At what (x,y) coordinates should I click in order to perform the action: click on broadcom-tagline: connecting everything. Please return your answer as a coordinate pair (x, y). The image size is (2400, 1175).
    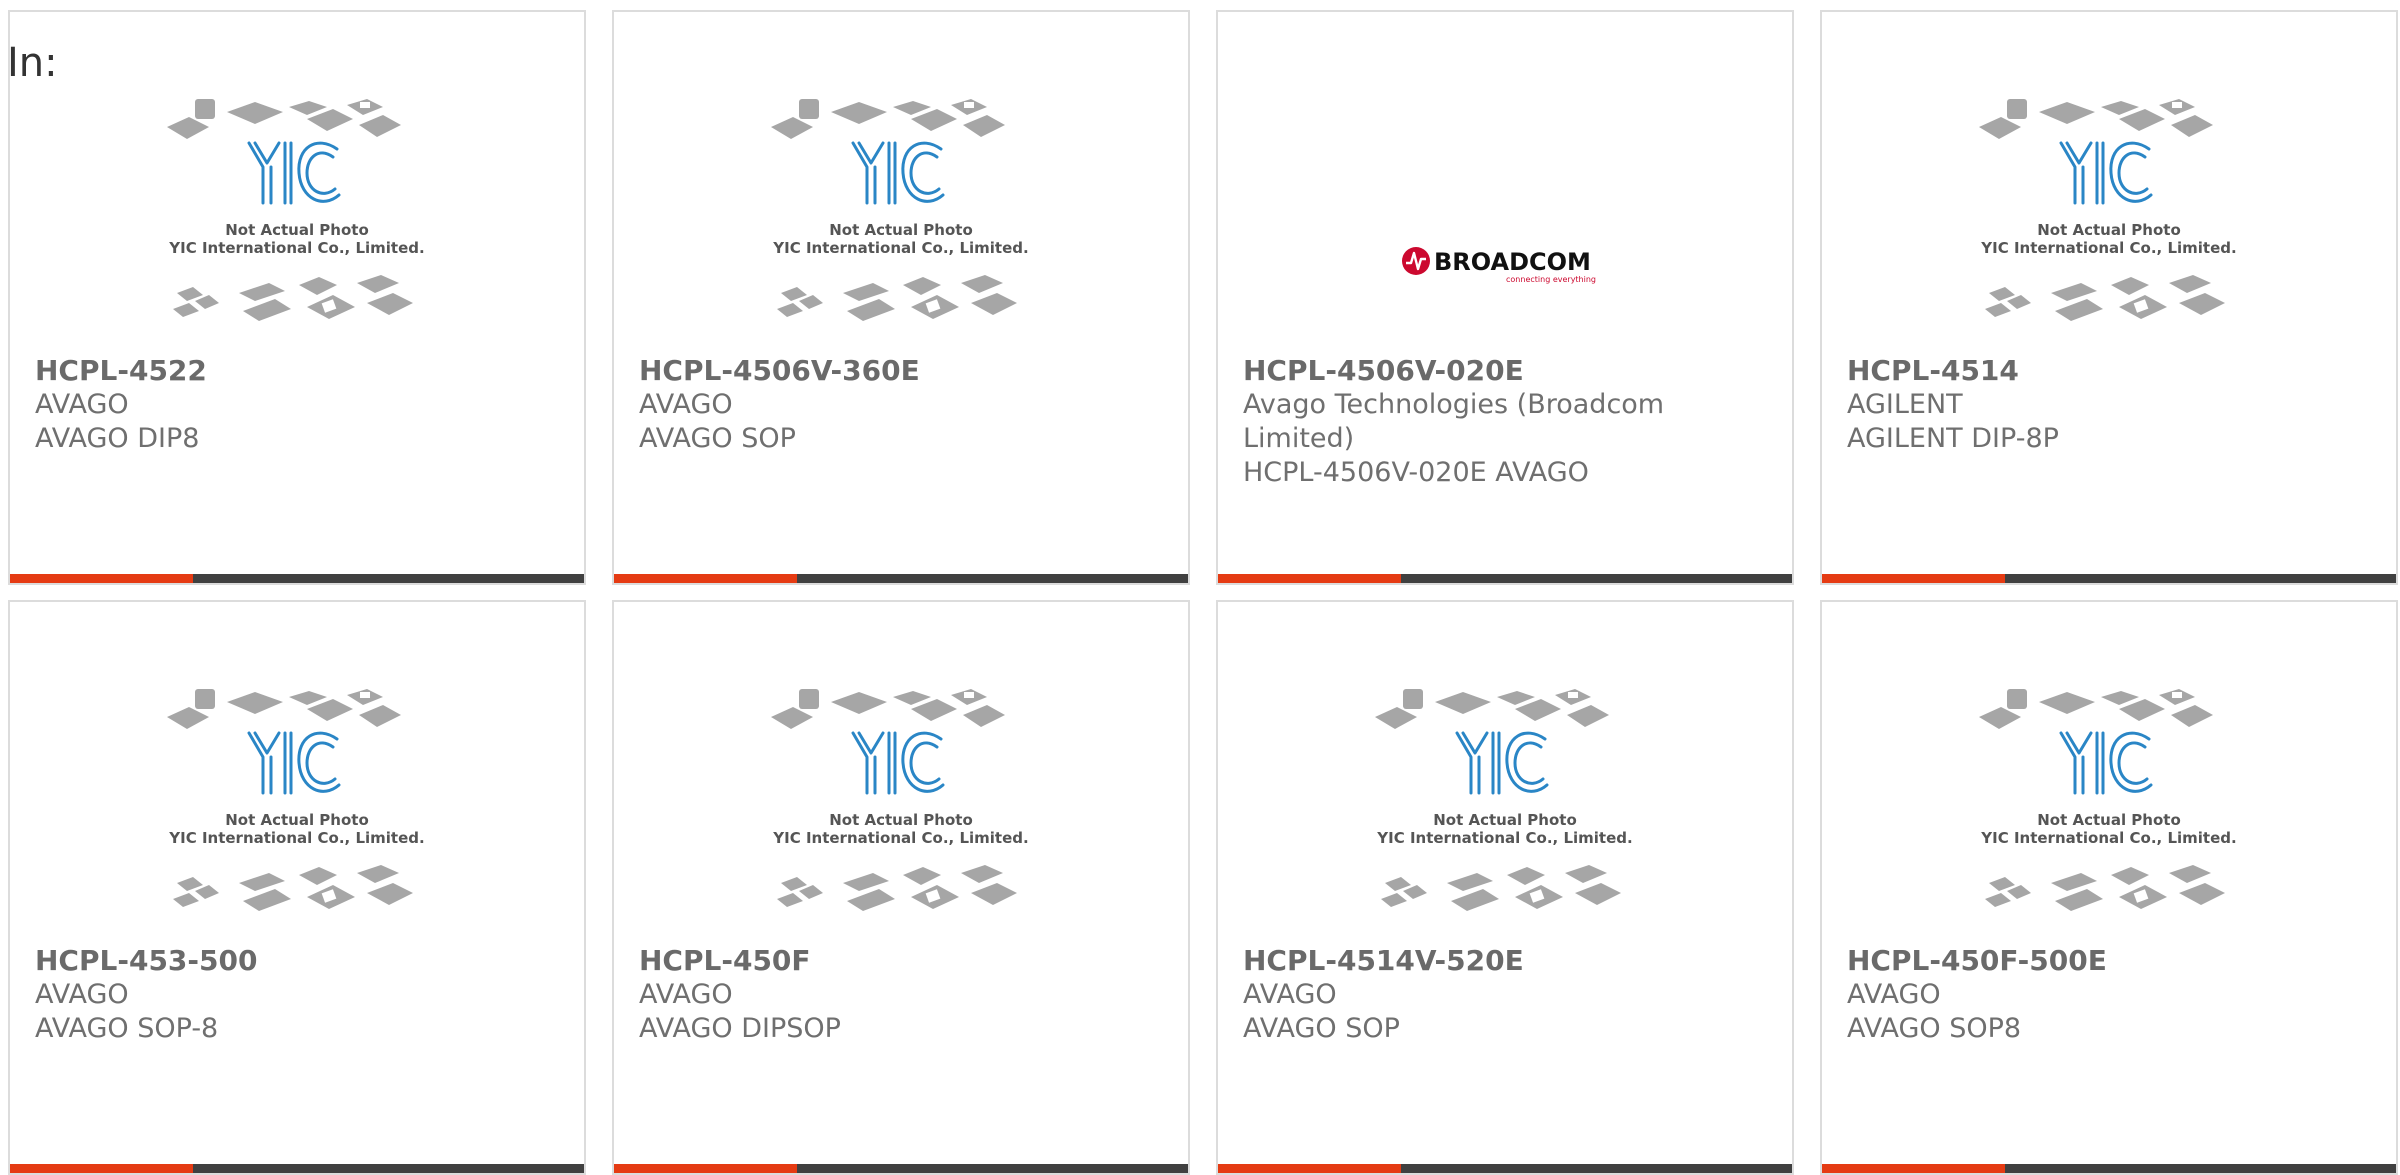
    Looking at the image, I should click on (1551, 279).